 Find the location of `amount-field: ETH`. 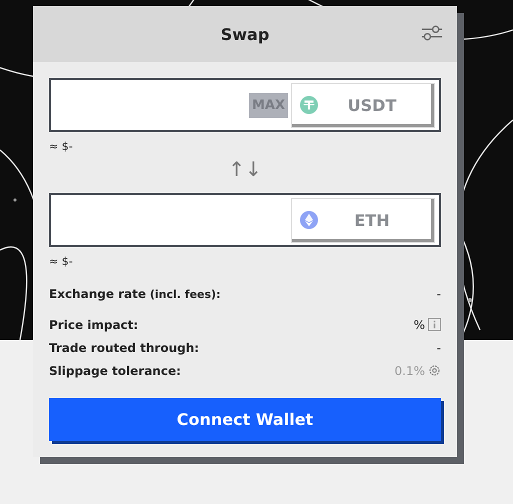

amount-field: ETH is located at coordinates (245, 220).